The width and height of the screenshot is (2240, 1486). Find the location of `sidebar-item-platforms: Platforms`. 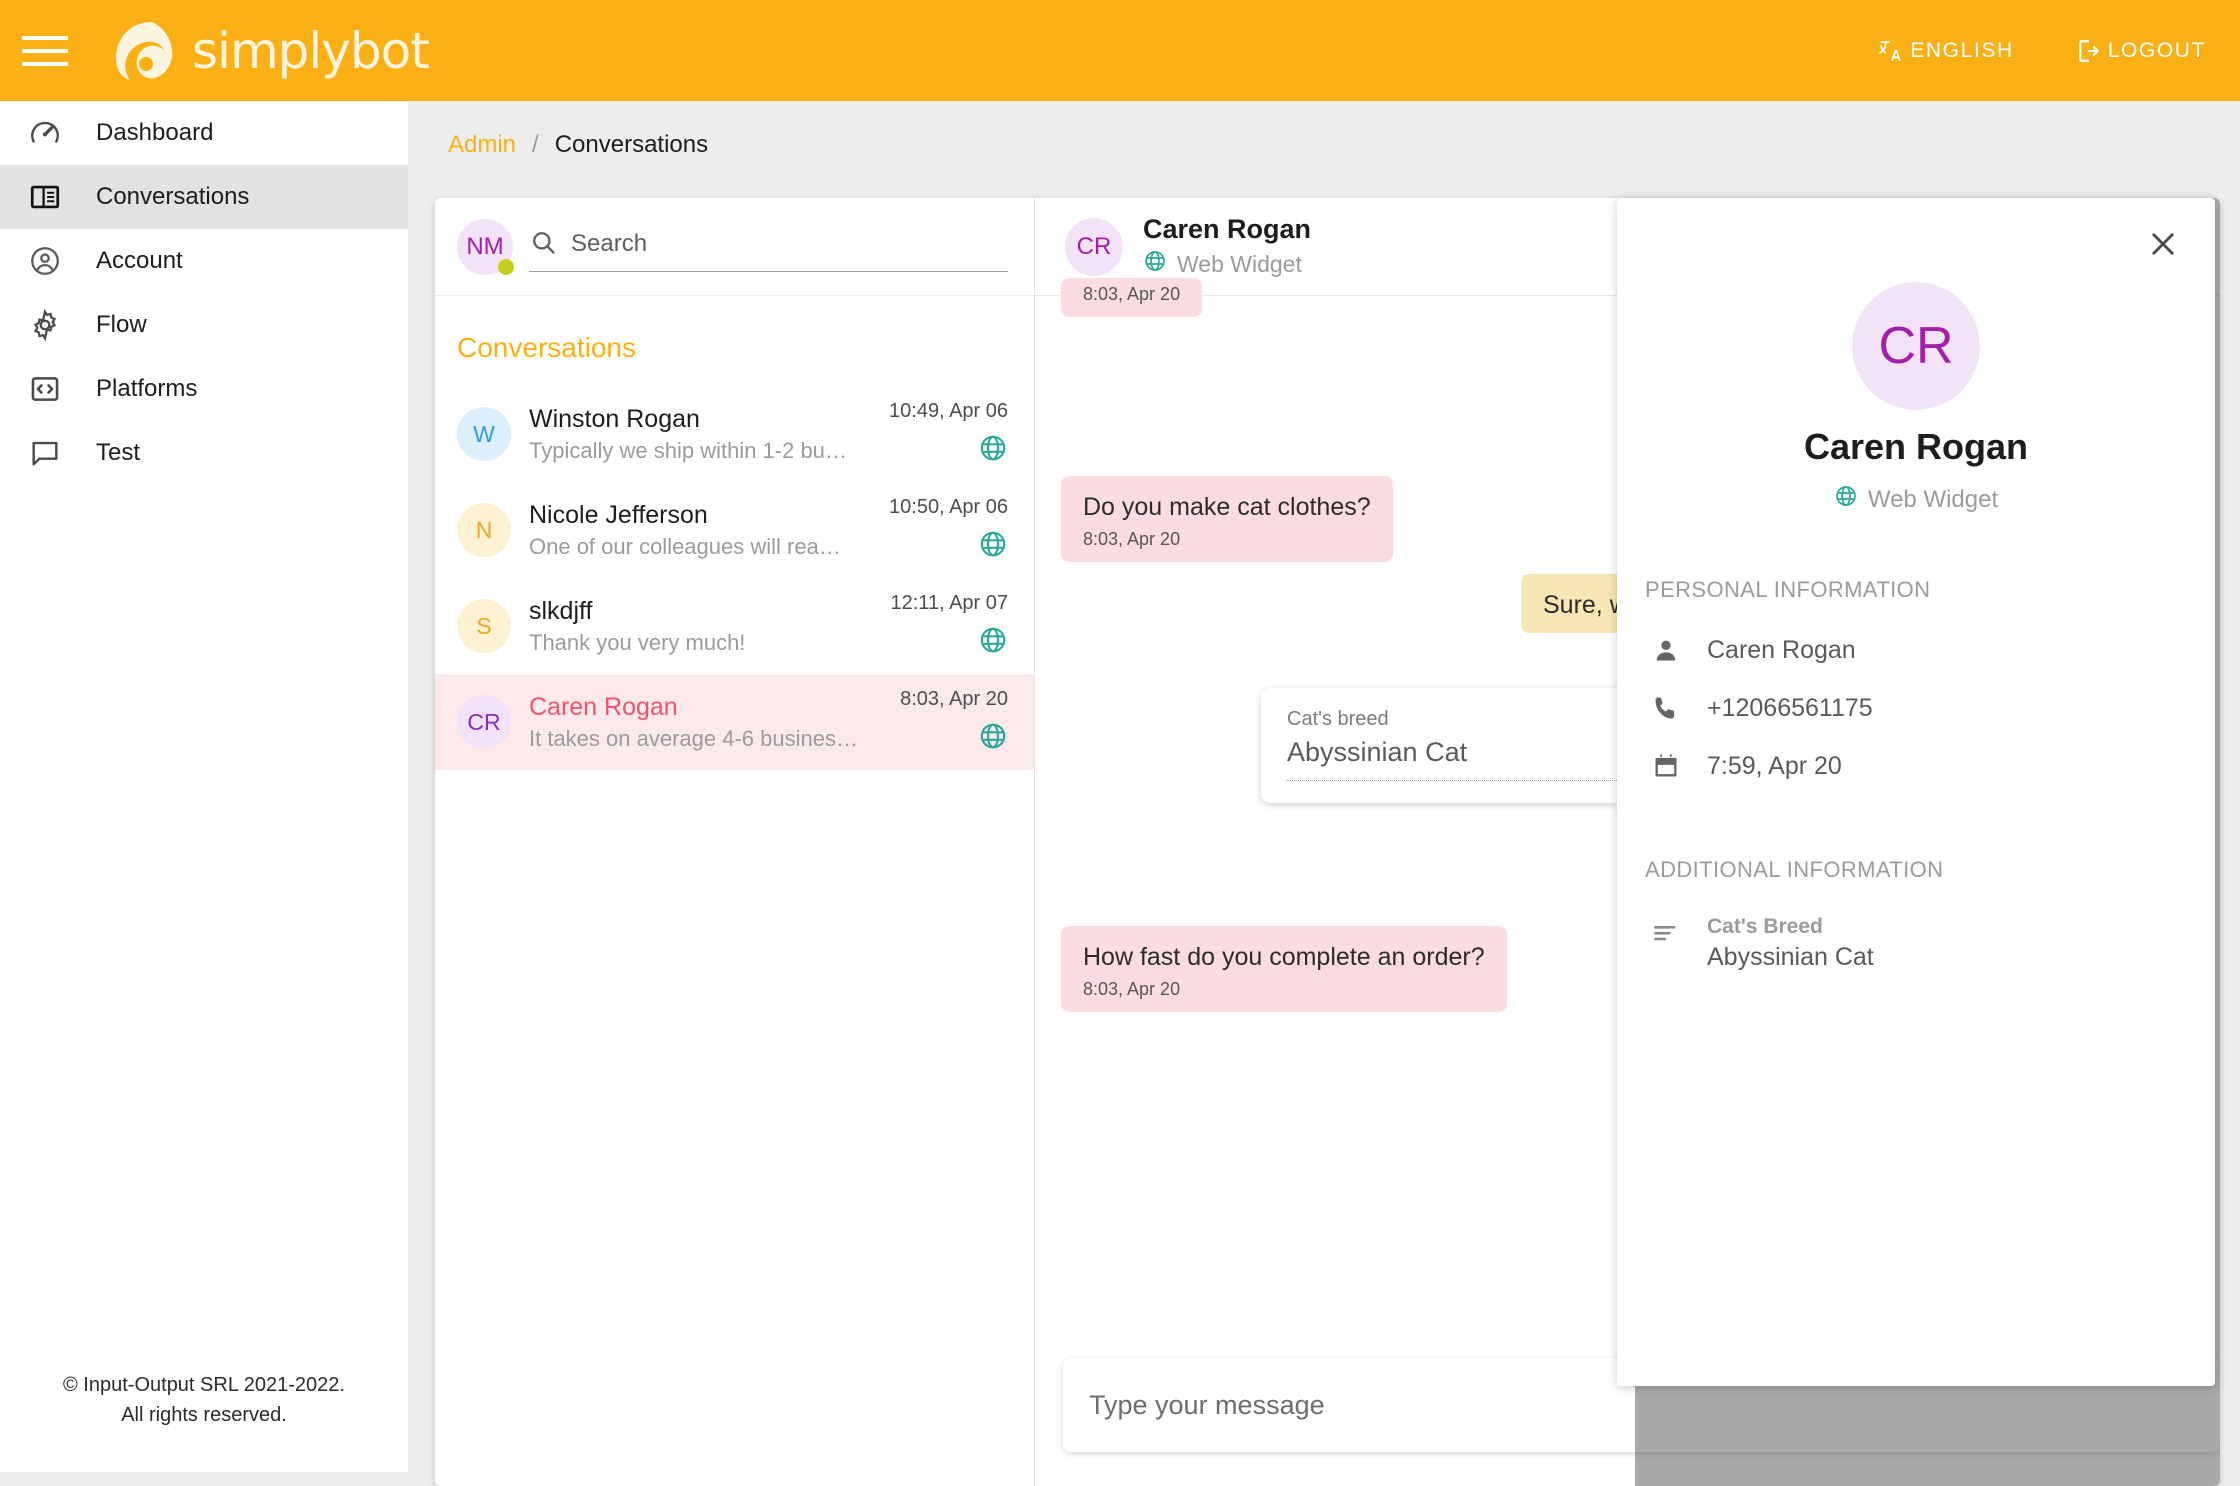

sidebar-item-platforms: Platforms is located at coordinates (204, 389).